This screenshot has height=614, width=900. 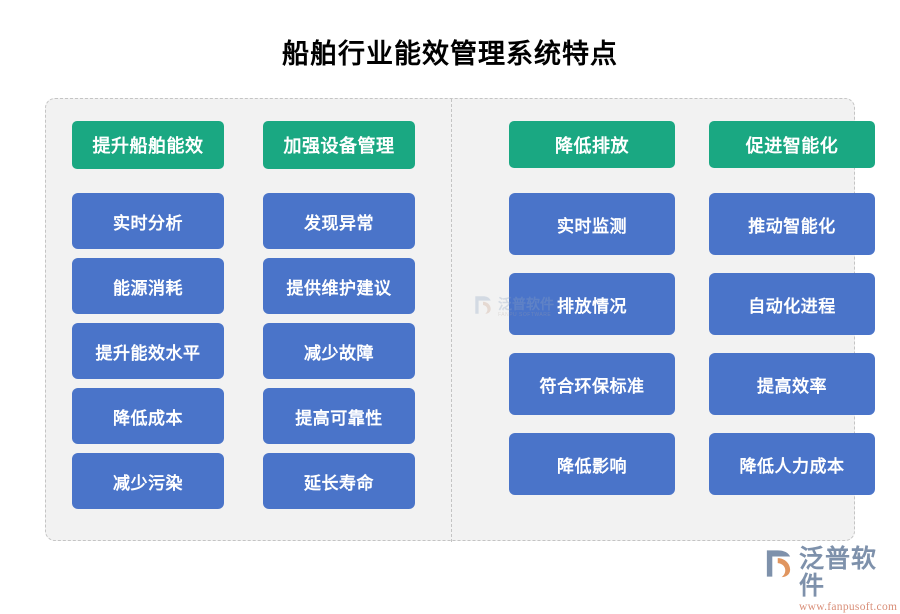 What do you see at coordinates (339, 145) in the screenshot?
I see `column-header-2: 加强设备管理` at bounding box center [339, 145].